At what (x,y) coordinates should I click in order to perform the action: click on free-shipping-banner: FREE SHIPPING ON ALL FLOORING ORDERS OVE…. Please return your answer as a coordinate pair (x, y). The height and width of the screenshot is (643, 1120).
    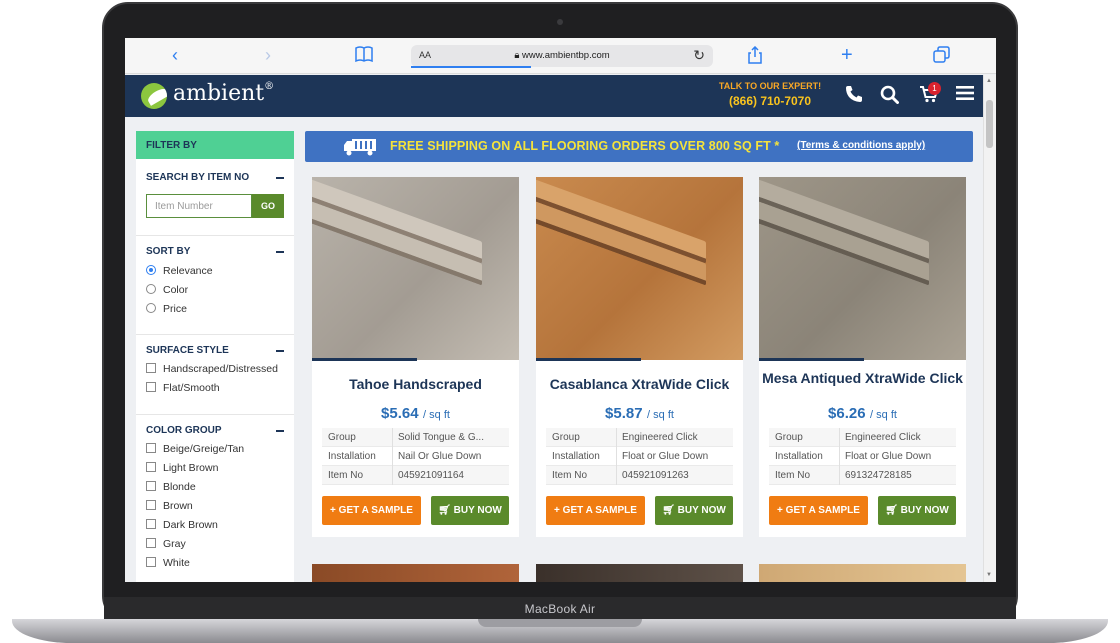
    Looking at the image, I should click on (639, 146).